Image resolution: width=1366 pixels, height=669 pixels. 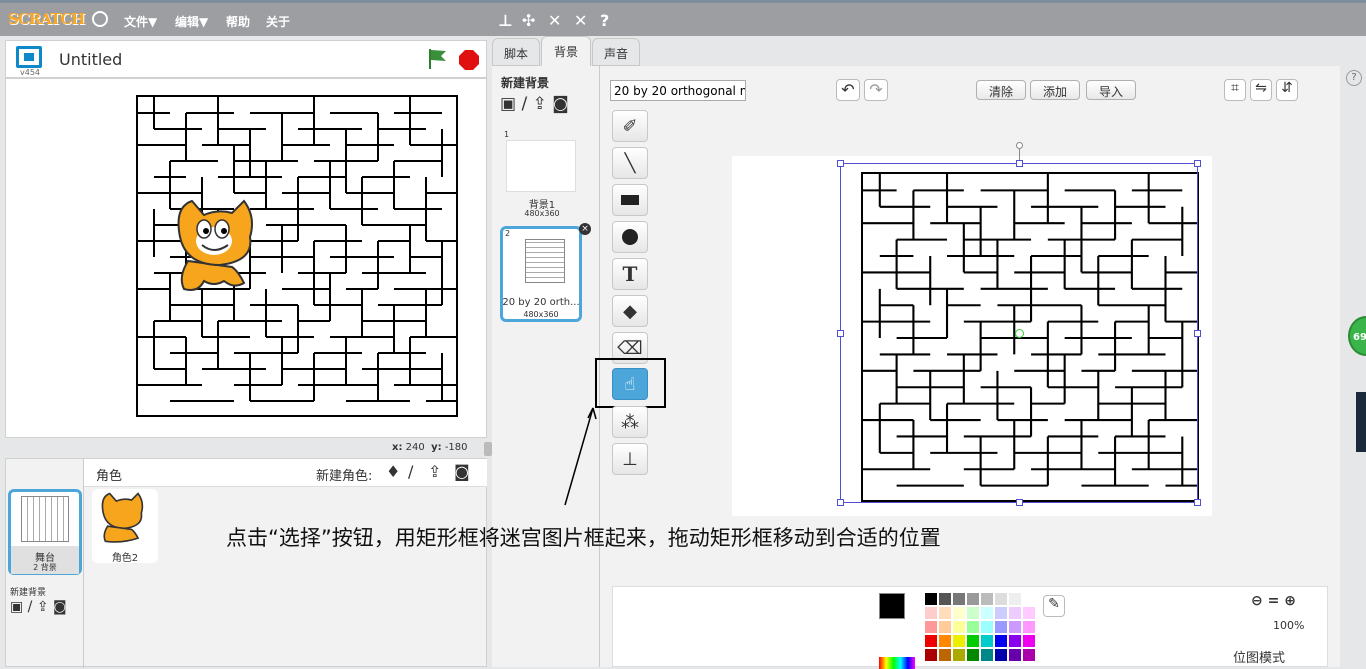 I want to click on zoom-controls: ⊖ = ⊕, so click(x=1273, y=601).